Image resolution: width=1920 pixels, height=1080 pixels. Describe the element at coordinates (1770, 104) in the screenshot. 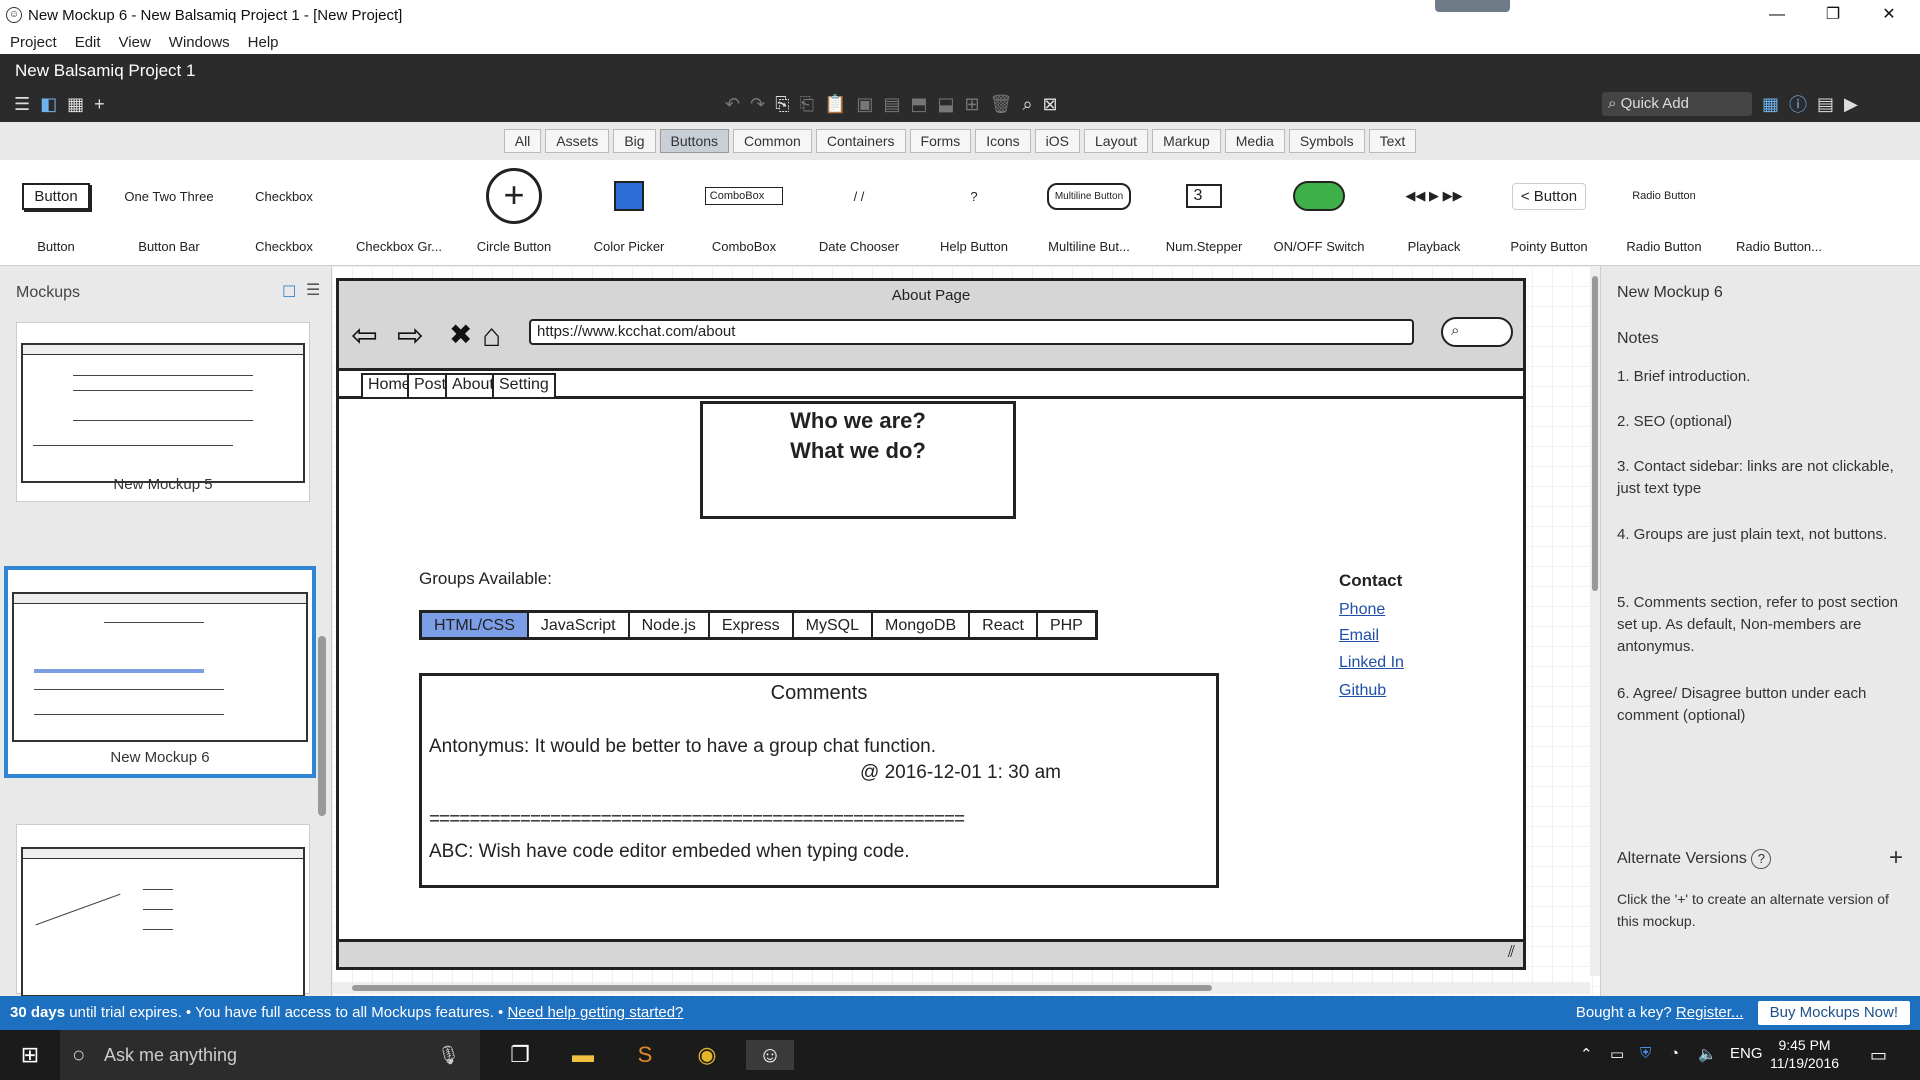

I see `library-icon: ▦` at that location.